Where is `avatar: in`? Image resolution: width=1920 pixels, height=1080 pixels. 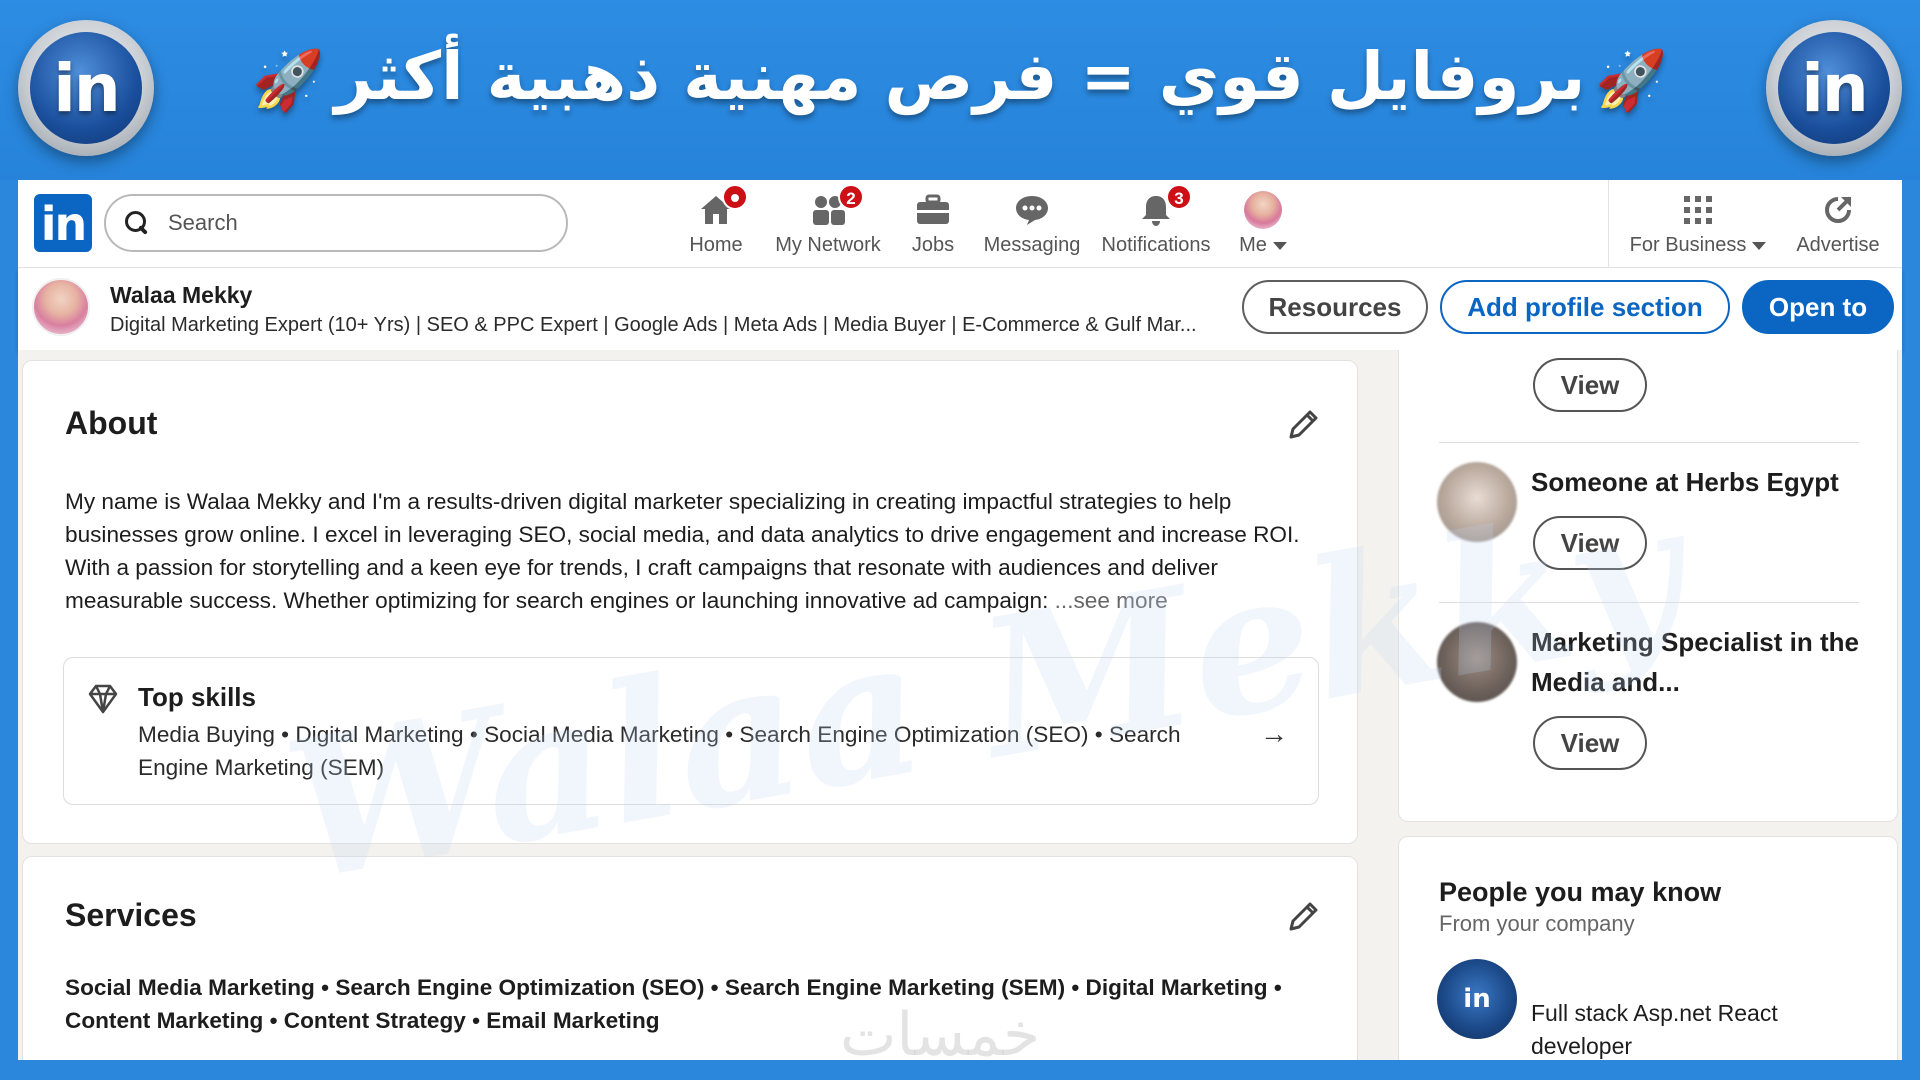 avatar: in is located at coordinates (1477, 999).